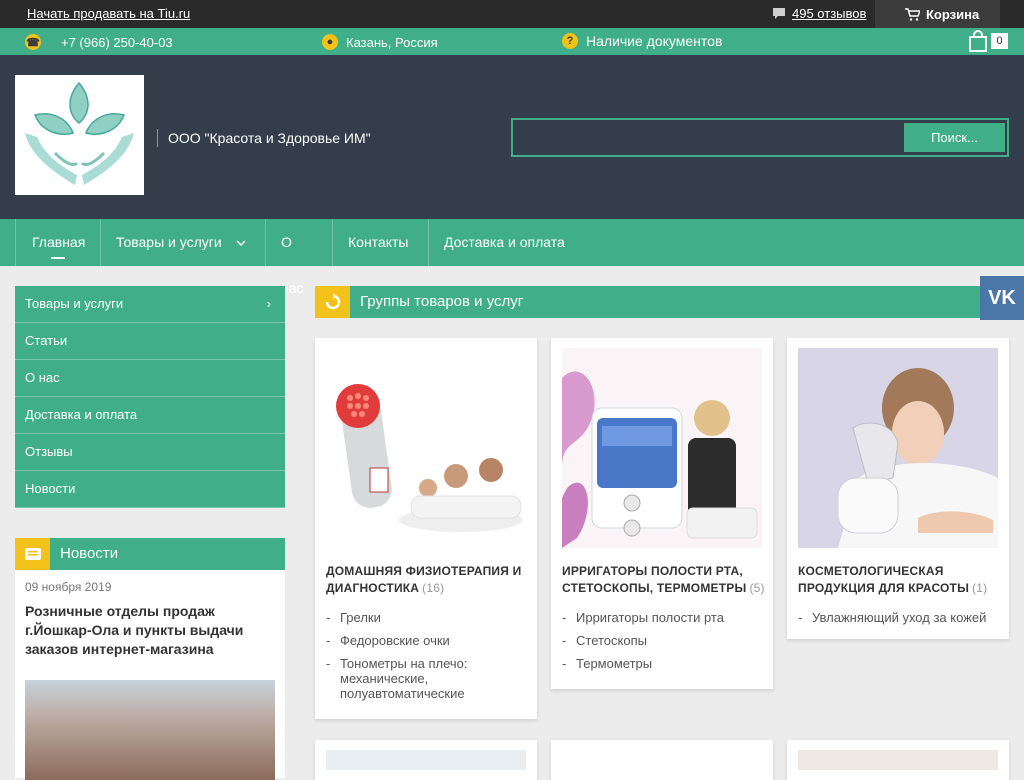 This screenshot has width=1024, height=780. I want to click on sidebar-item-label: Отзывы, so click(49, 451).